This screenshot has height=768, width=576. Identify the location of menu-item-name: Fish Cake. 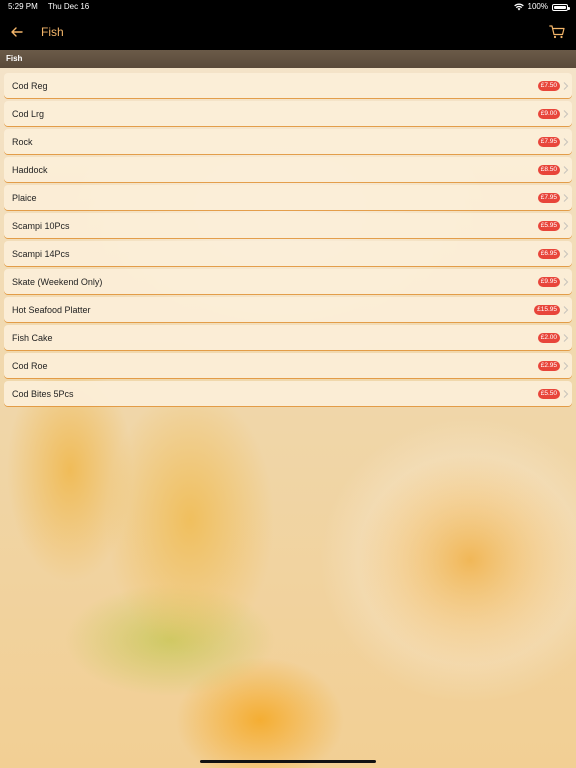
(32, 338).